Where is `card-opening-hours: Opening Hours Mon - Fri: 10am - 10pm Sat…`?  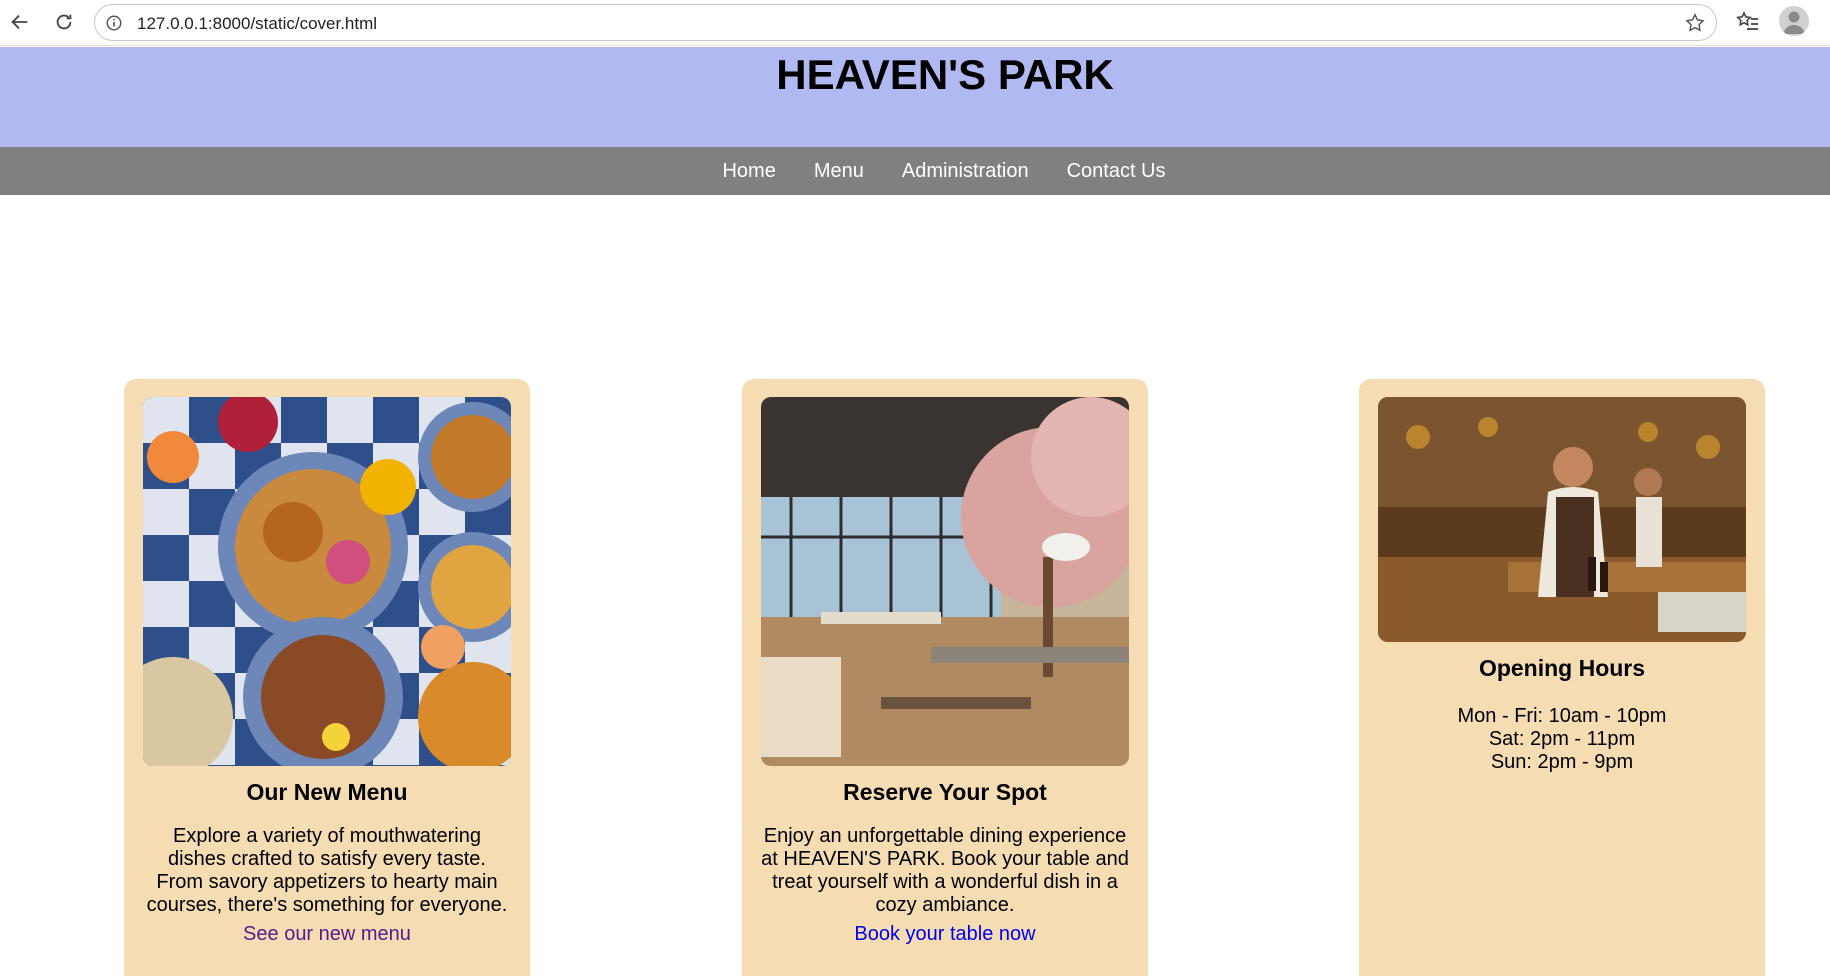
card-opening-hours: Opening Hours Mon - Fri: 10am - 10pm Sat… is located at coordinates (1562, 677).